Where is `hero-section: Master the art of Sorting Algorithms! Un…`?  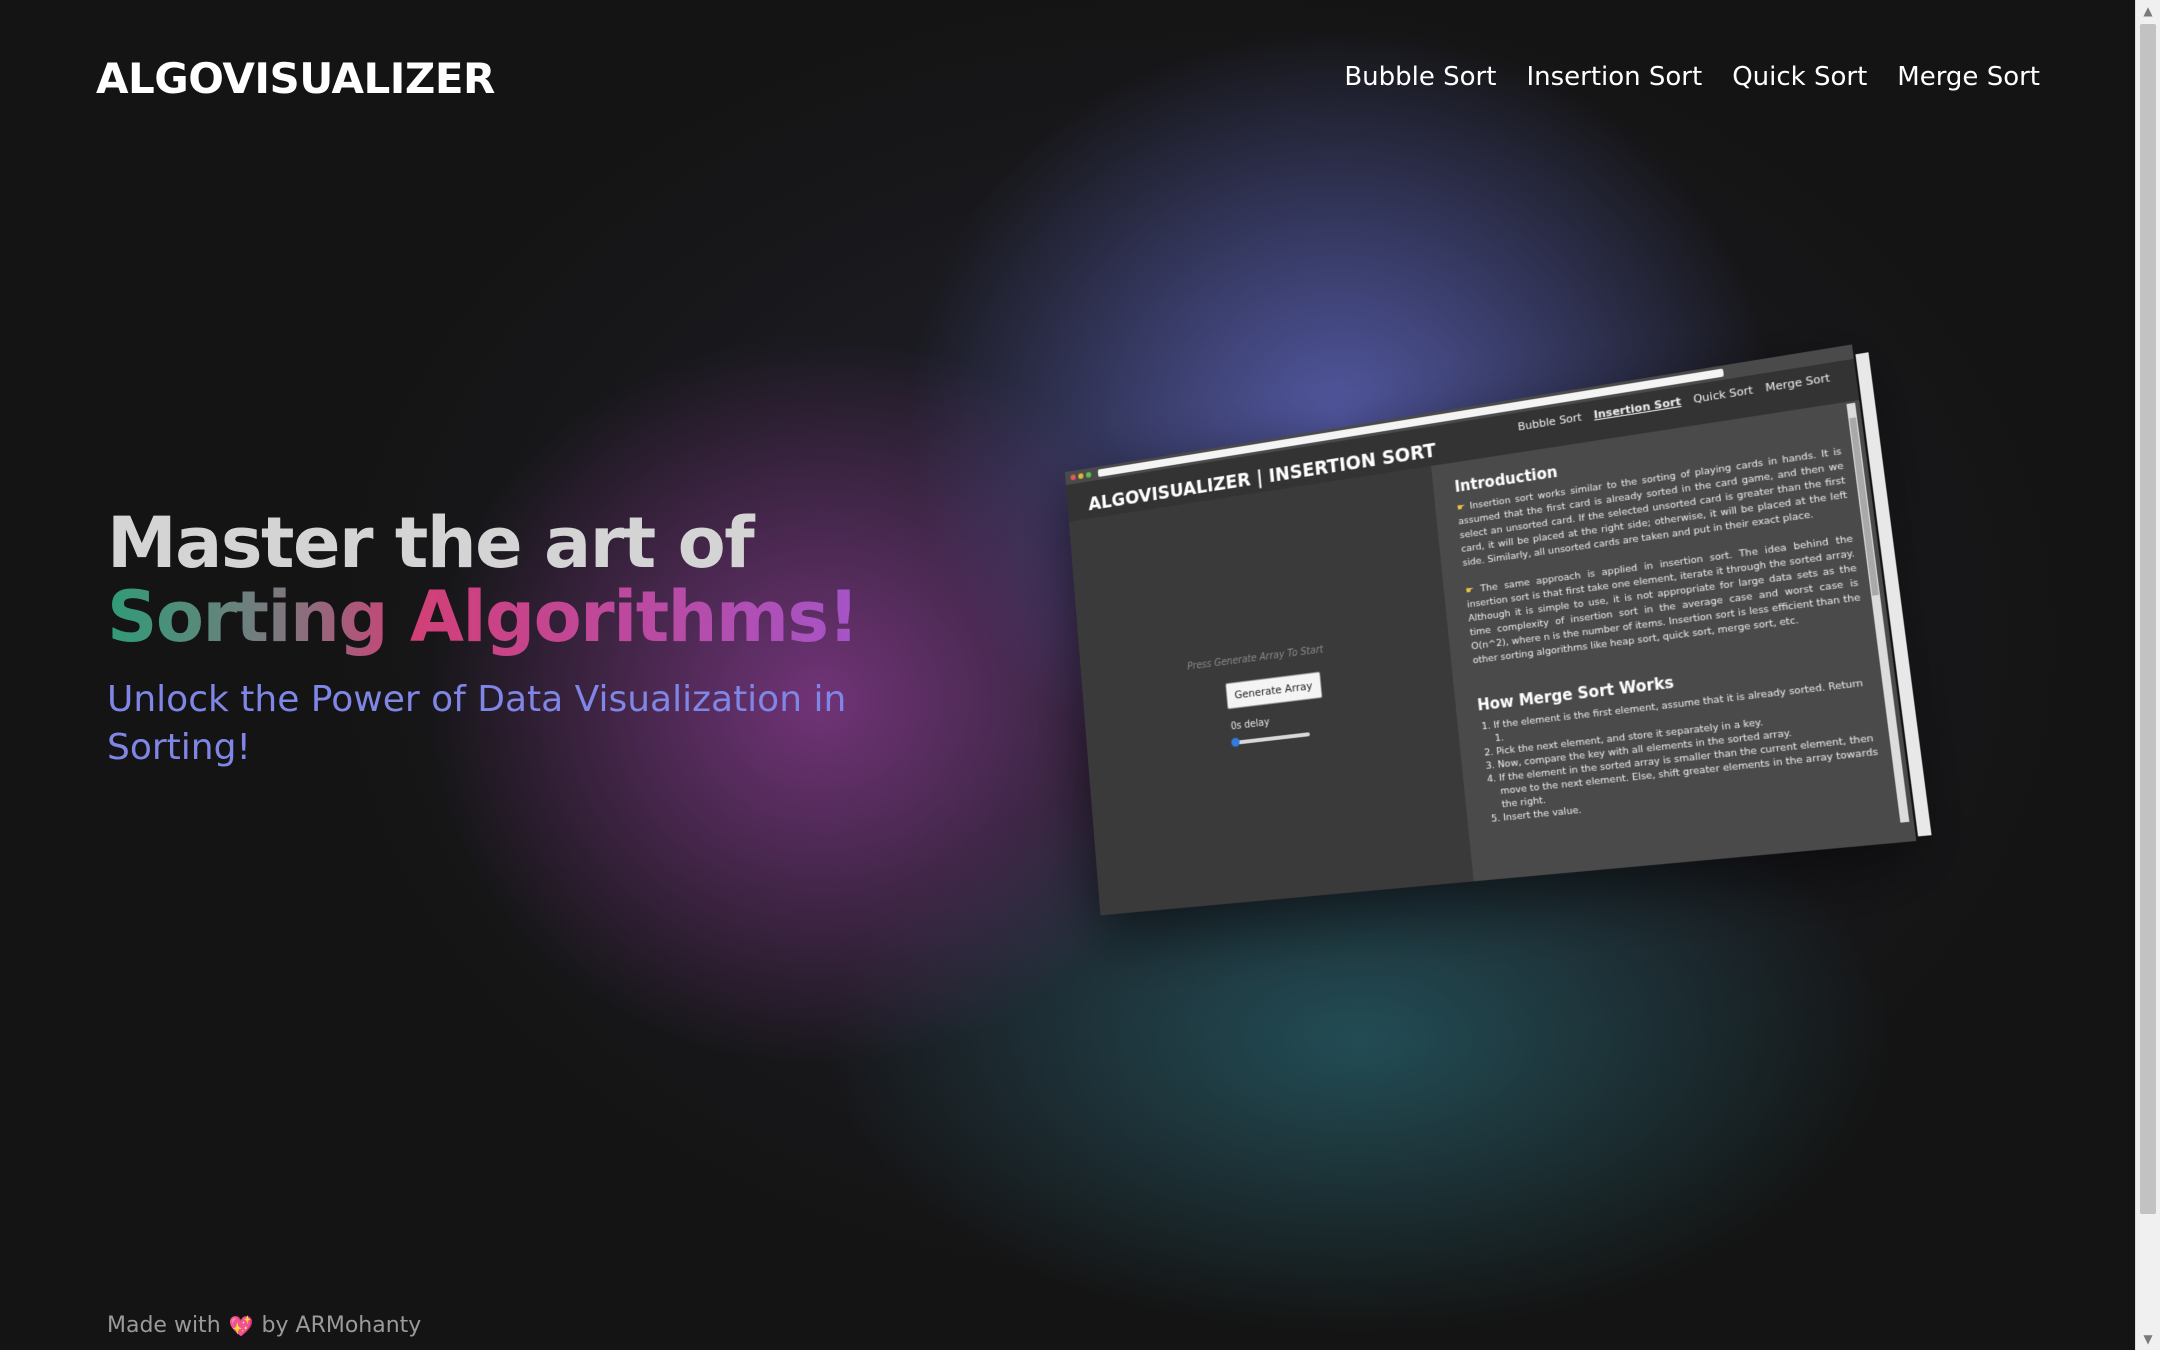
hero-section: Master the art of Sorting Algorithms! Un… is located at coordinates (487, 639).